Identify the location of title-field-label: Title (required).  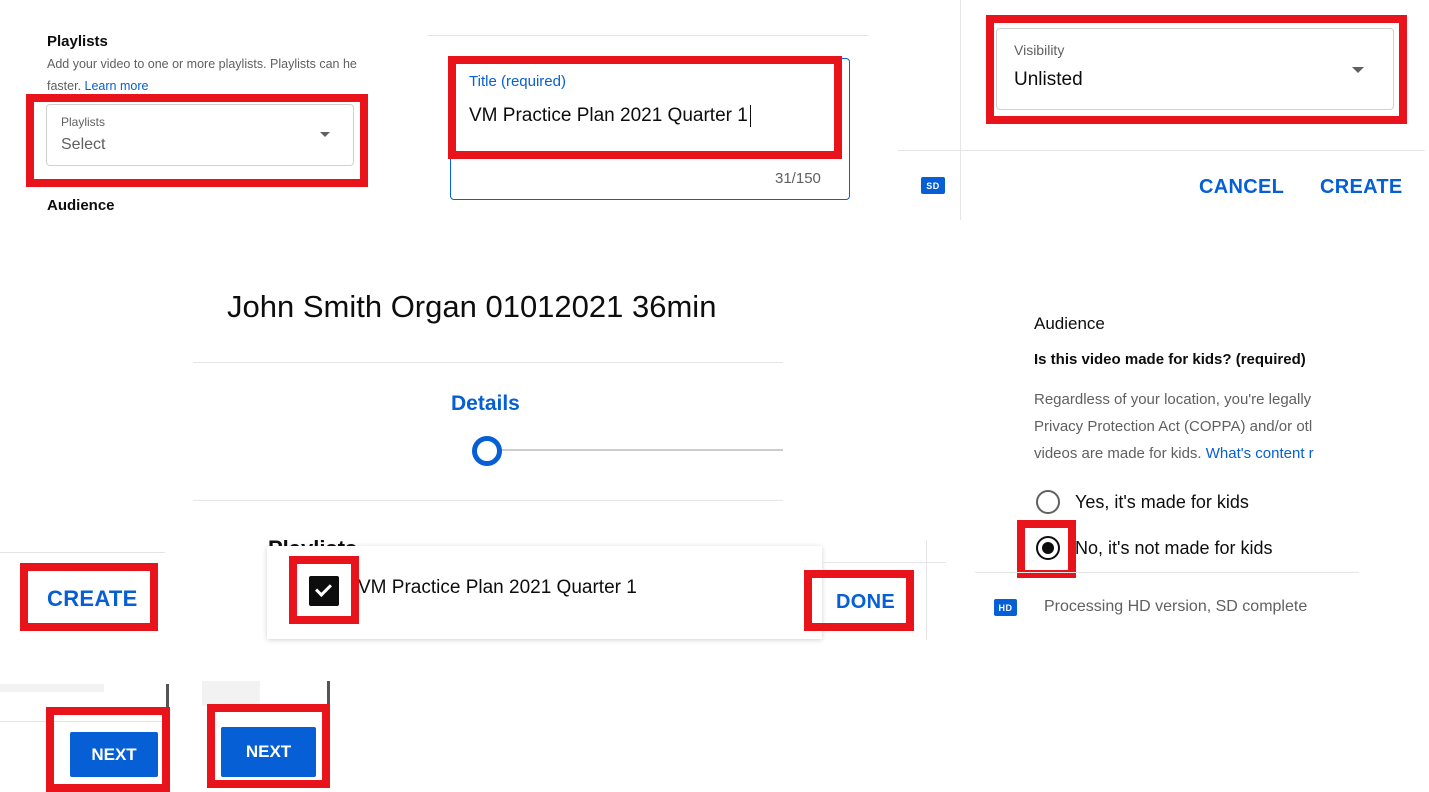
(517, 81).